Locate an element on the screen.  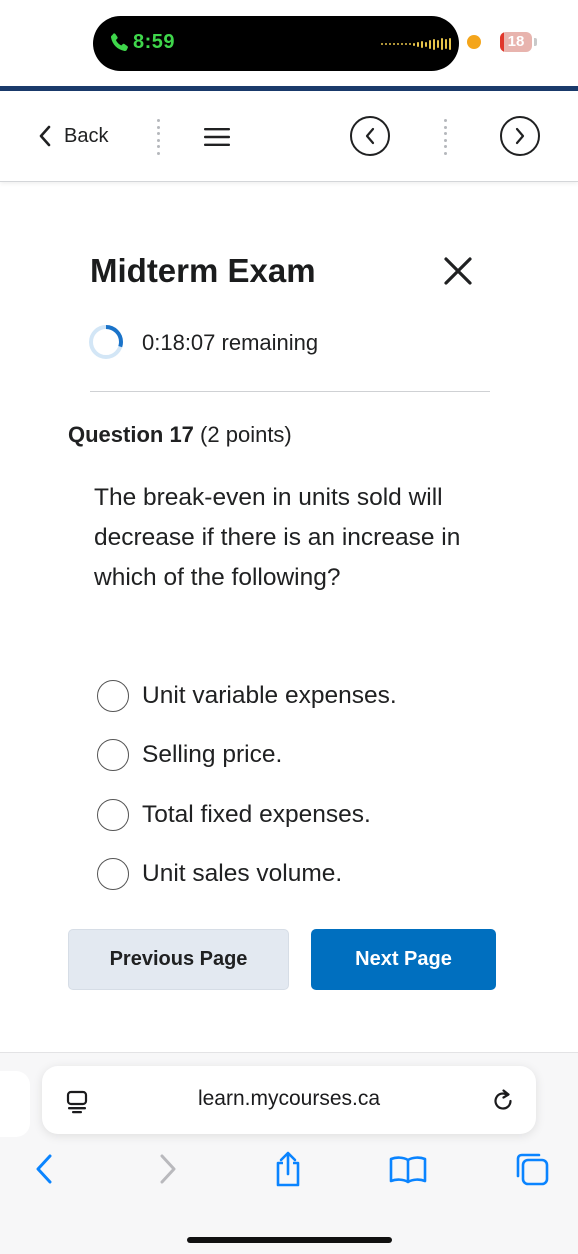
answer-option: Total fixed expenses. is located at coordinates (234, 815).